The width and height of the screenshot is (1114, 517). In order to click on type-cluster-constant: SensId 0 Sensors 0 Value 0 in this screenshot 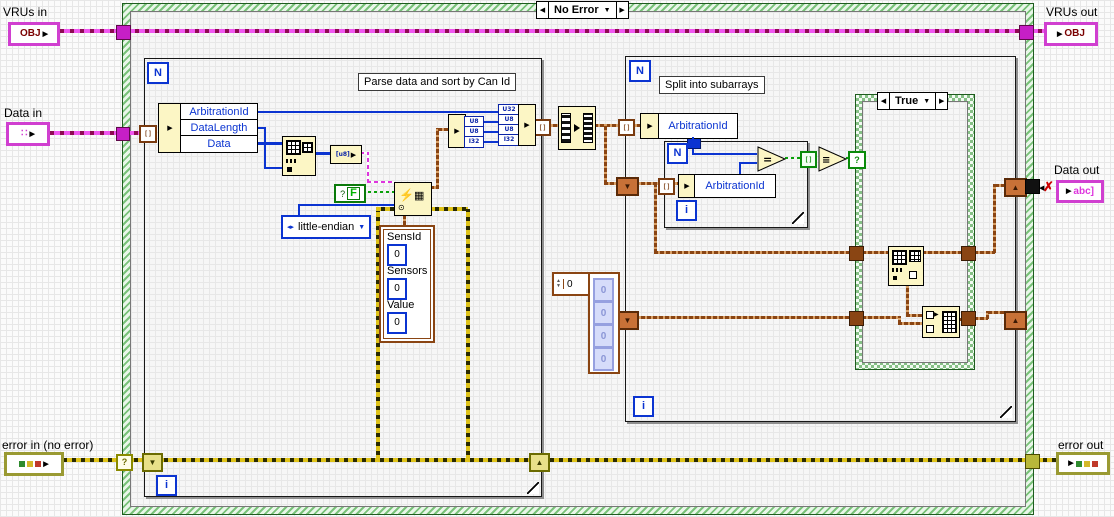, I will do `click(407, 284)`.